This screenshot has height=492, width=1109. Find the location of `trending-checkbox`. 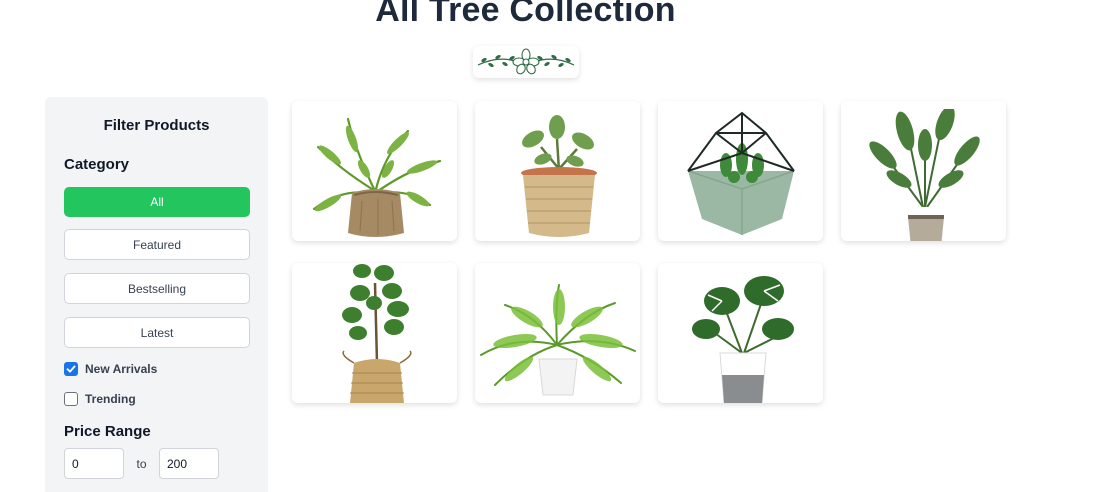

trending-checkbox is located at coordinates (71, 399).